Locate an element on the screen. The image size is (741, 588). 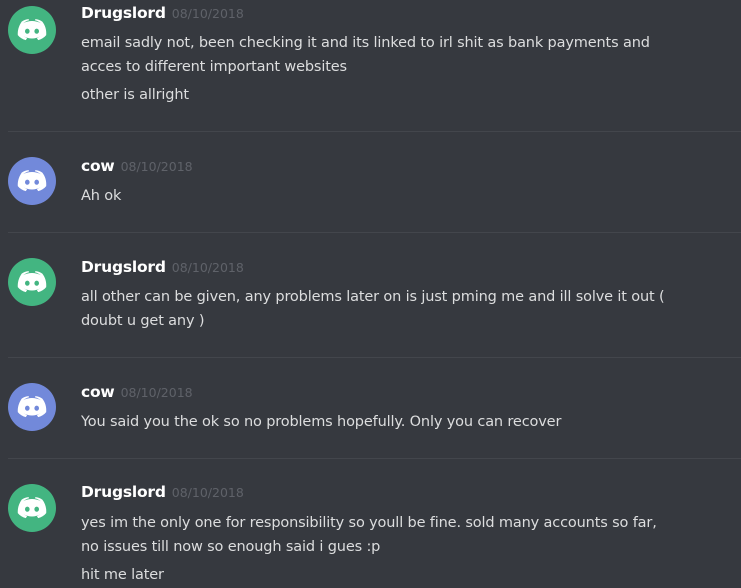
message-line: other is allright is located at coordinates (135, 95).